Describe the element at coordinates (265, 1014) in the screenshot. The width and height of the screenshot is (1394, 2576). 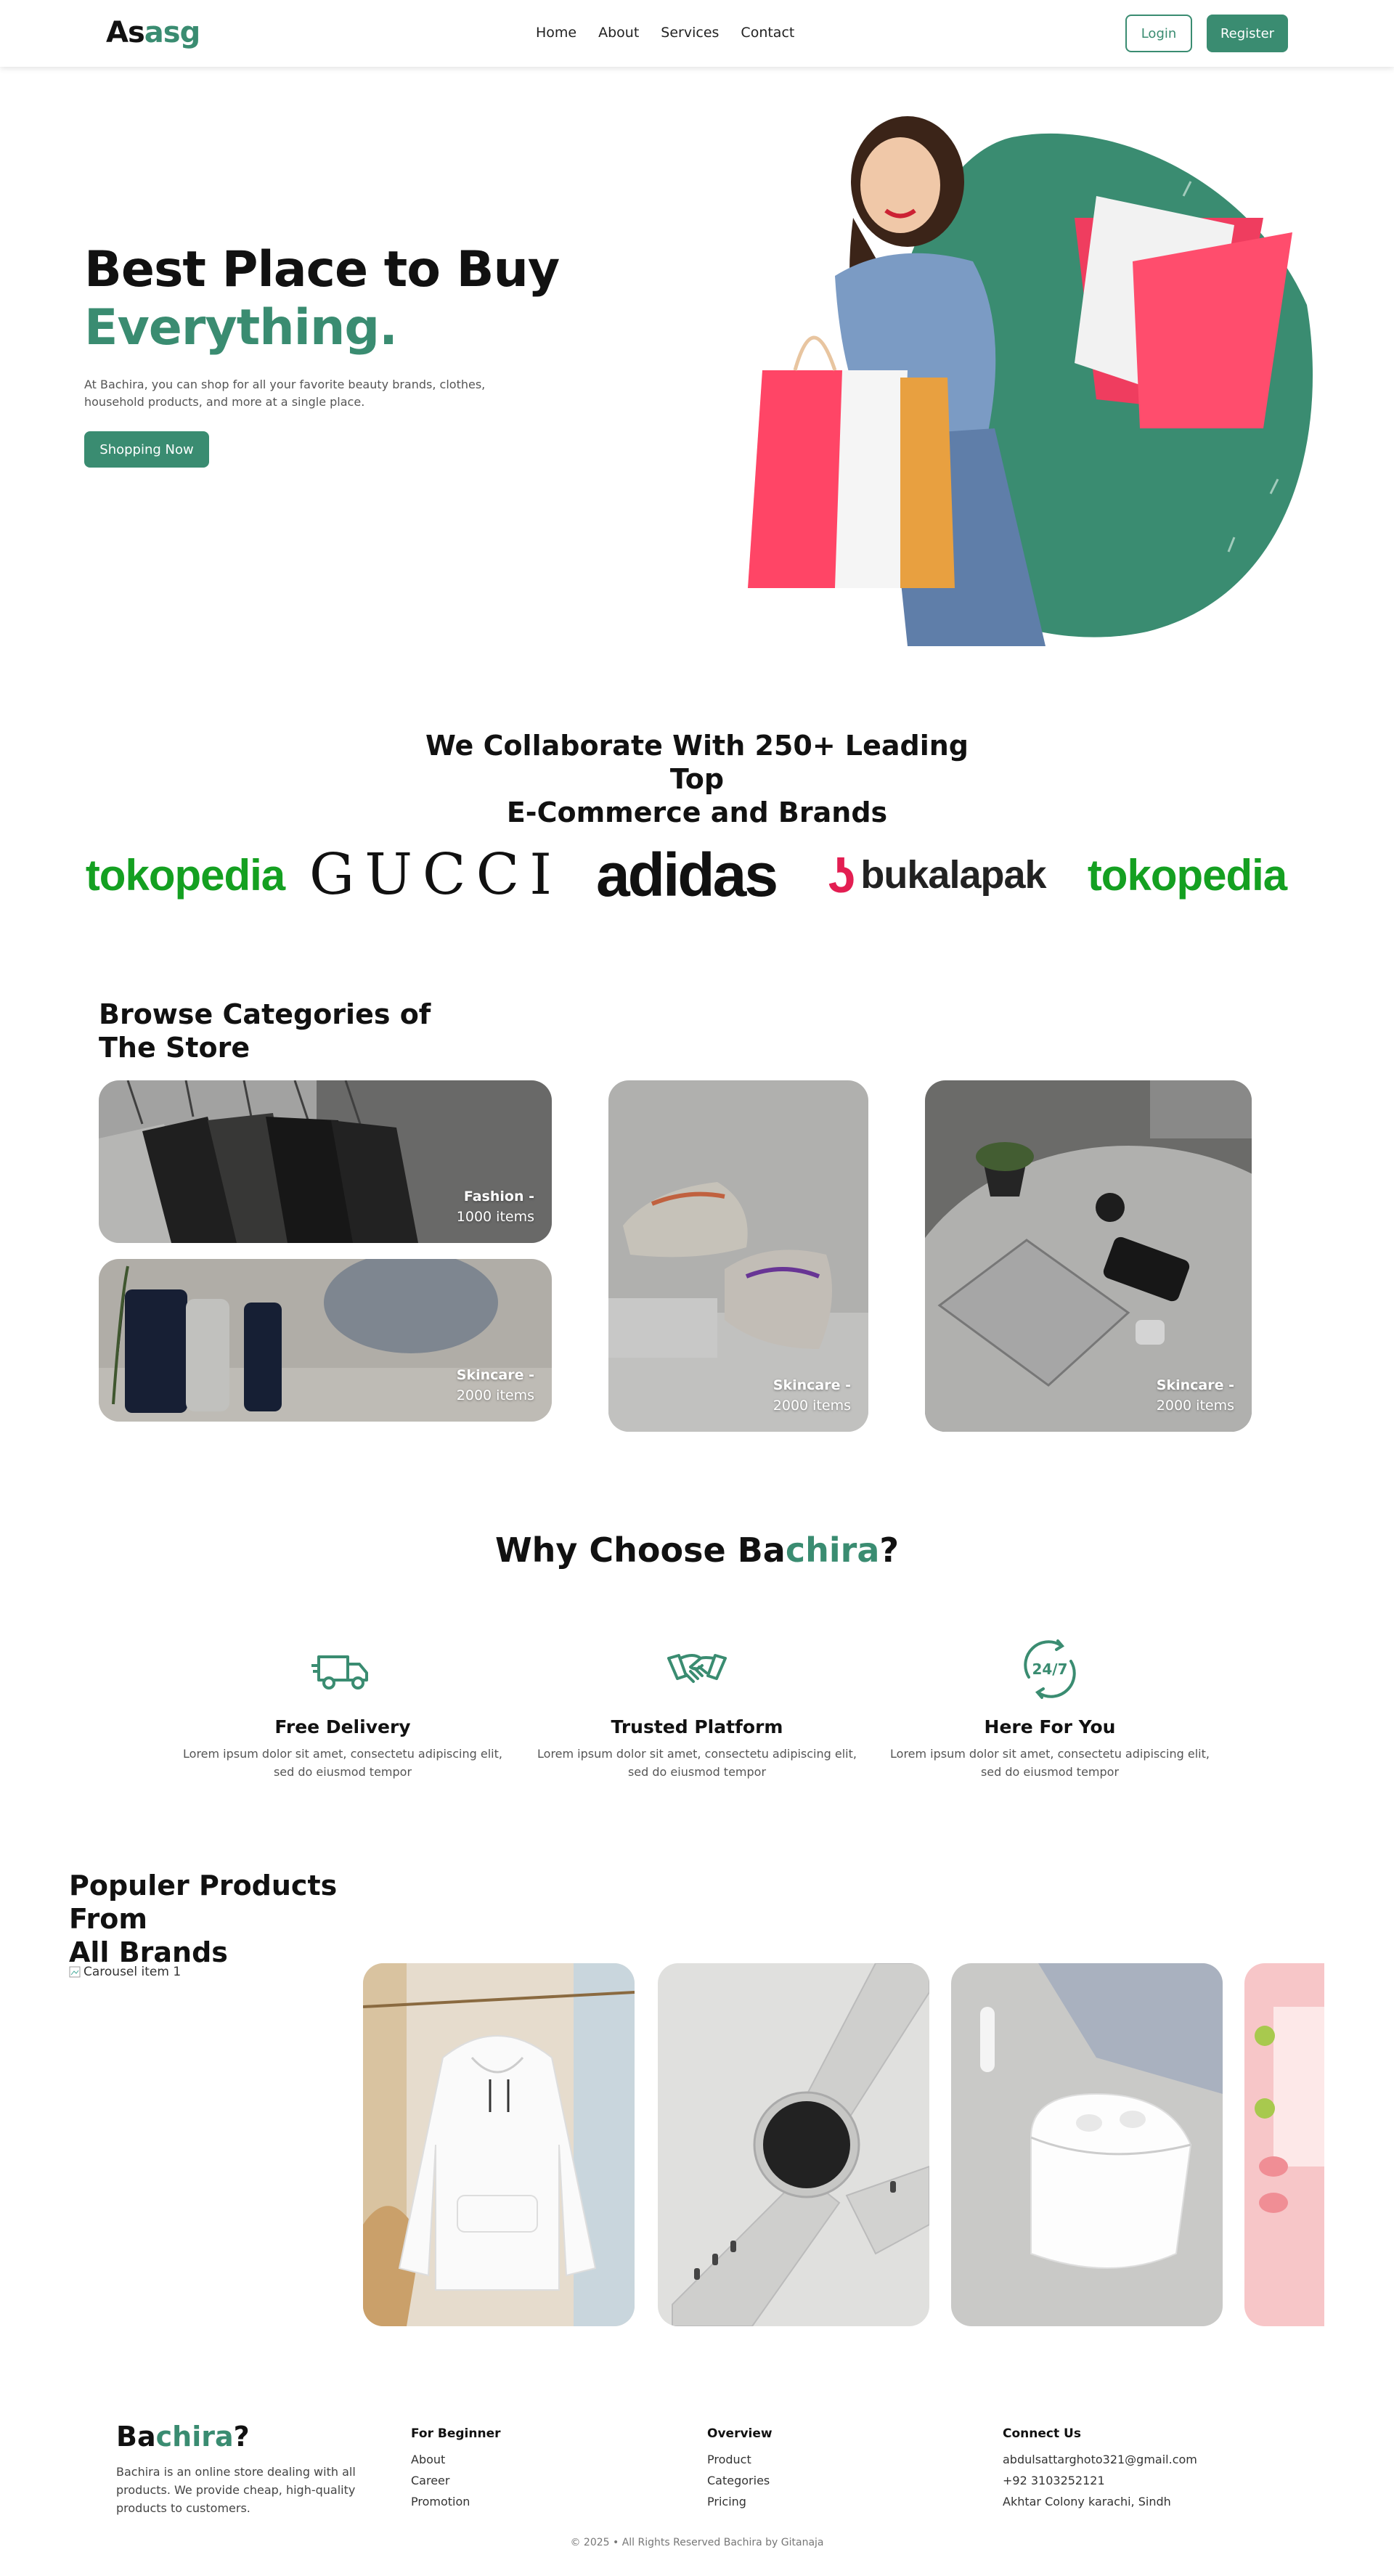
I see `categories-title-line1: Browse Categories of` at that location.